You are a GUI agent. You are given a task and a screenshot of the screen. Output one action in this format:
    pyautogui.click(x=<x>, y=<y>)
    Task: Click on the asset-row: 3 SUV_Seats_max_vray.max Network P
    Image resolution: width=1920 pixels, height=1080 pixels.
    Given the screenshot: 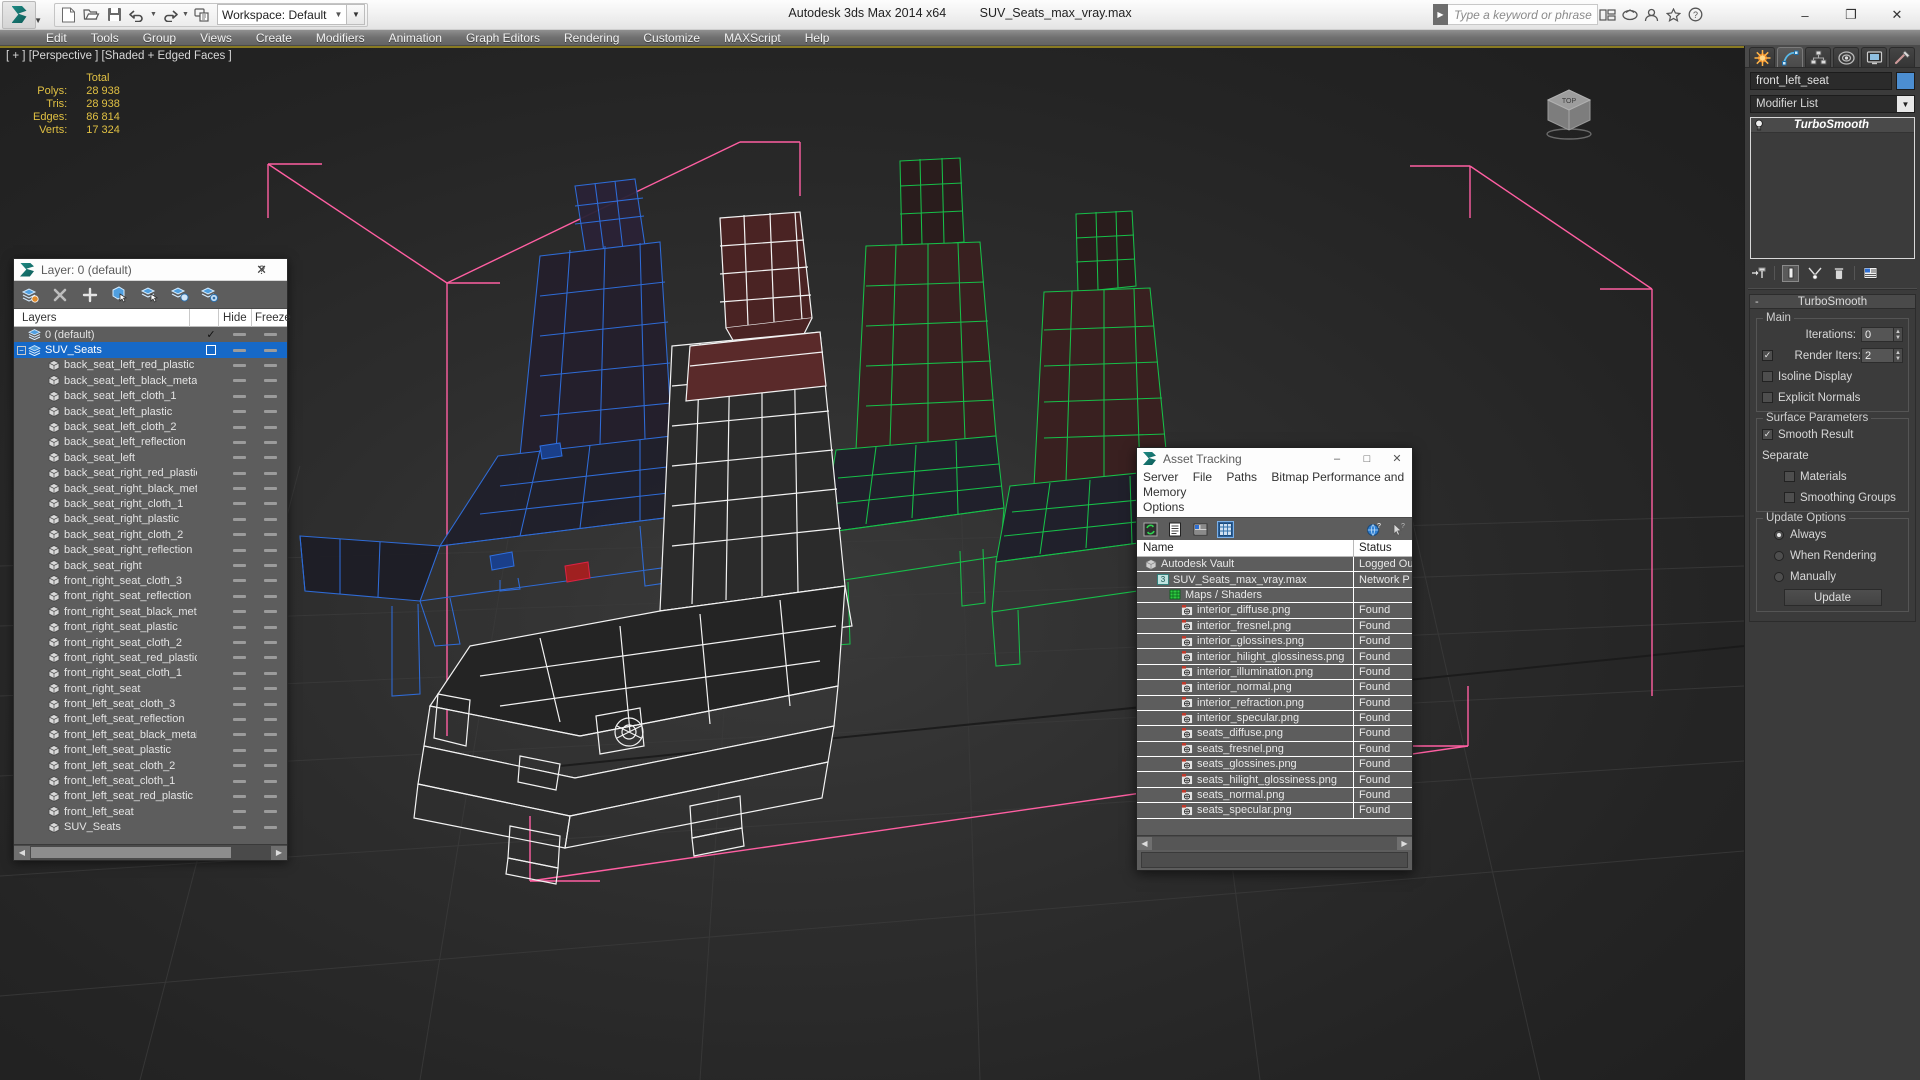 What is the action you would take?
    pyautogui.click(x=1274, y=579)
    